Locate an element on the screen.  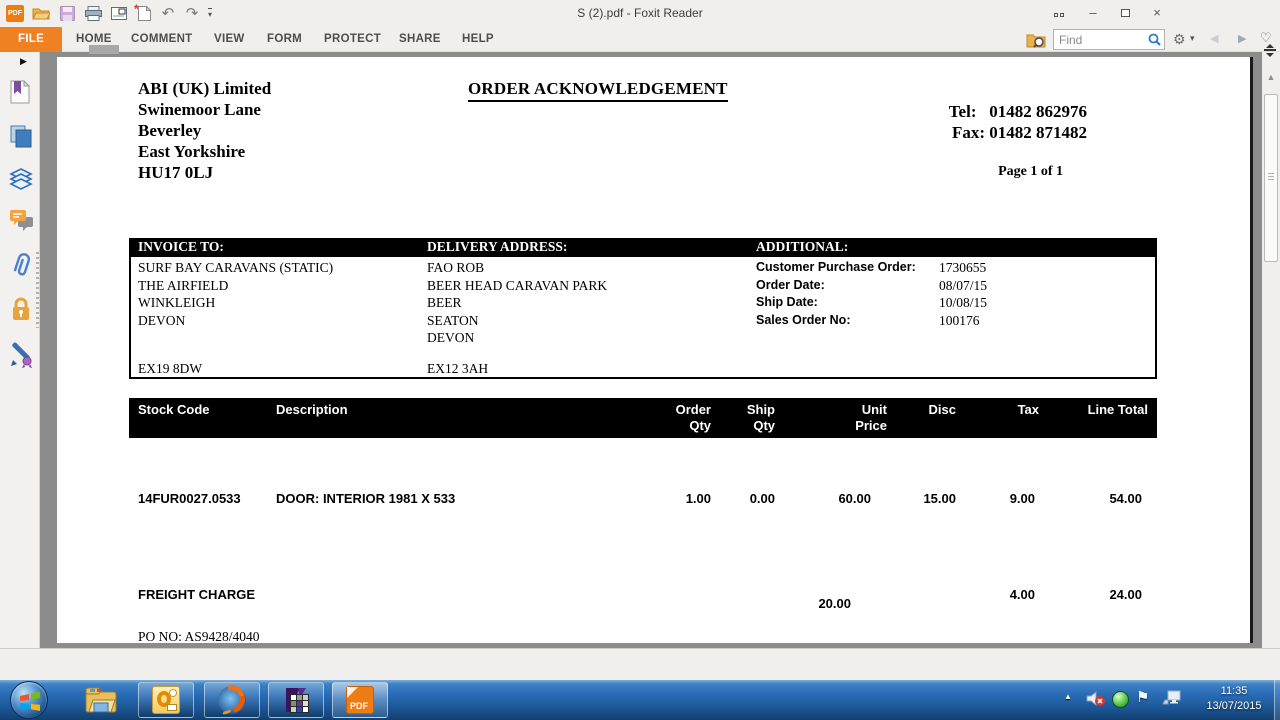
tab-file: FILE is located at coordinates (31, 39).